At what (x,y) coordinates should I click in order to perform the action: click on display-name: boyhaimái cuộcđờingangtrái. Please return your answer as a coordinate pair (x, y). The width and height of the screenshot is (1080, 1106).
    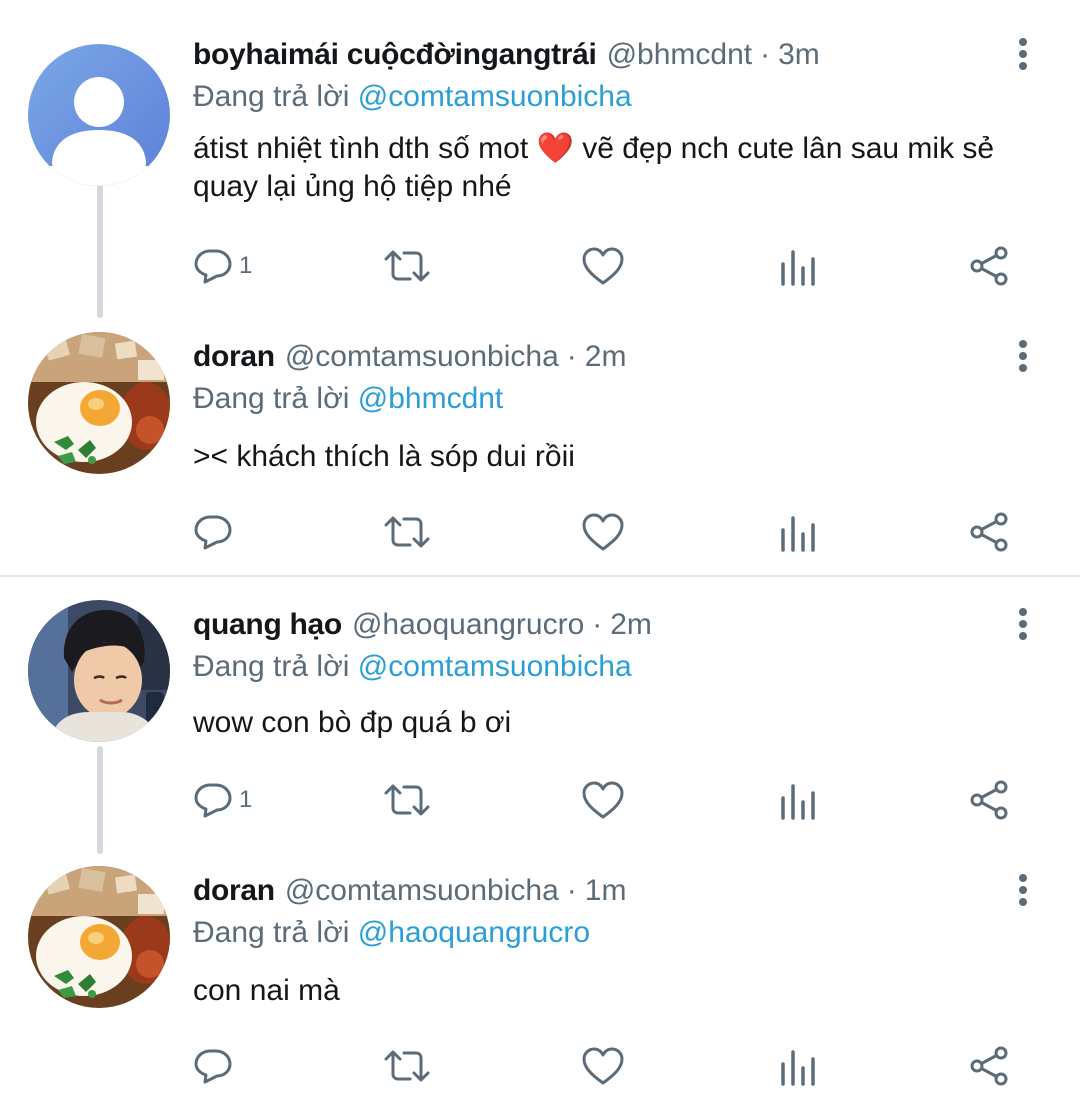
    Looking at the image, I should click on (395, 55).